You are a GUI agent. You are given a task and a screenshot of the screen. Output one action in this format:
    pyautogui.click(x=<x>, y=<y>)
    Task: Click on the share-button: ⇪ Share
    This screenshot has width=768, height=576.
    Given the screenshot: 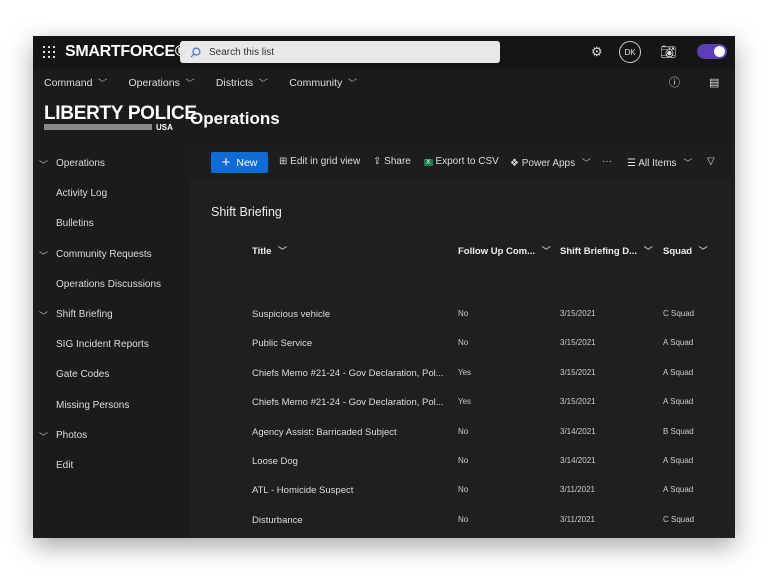 What is the action you would take?
    pyautogui.click(x=392, y=161)
    